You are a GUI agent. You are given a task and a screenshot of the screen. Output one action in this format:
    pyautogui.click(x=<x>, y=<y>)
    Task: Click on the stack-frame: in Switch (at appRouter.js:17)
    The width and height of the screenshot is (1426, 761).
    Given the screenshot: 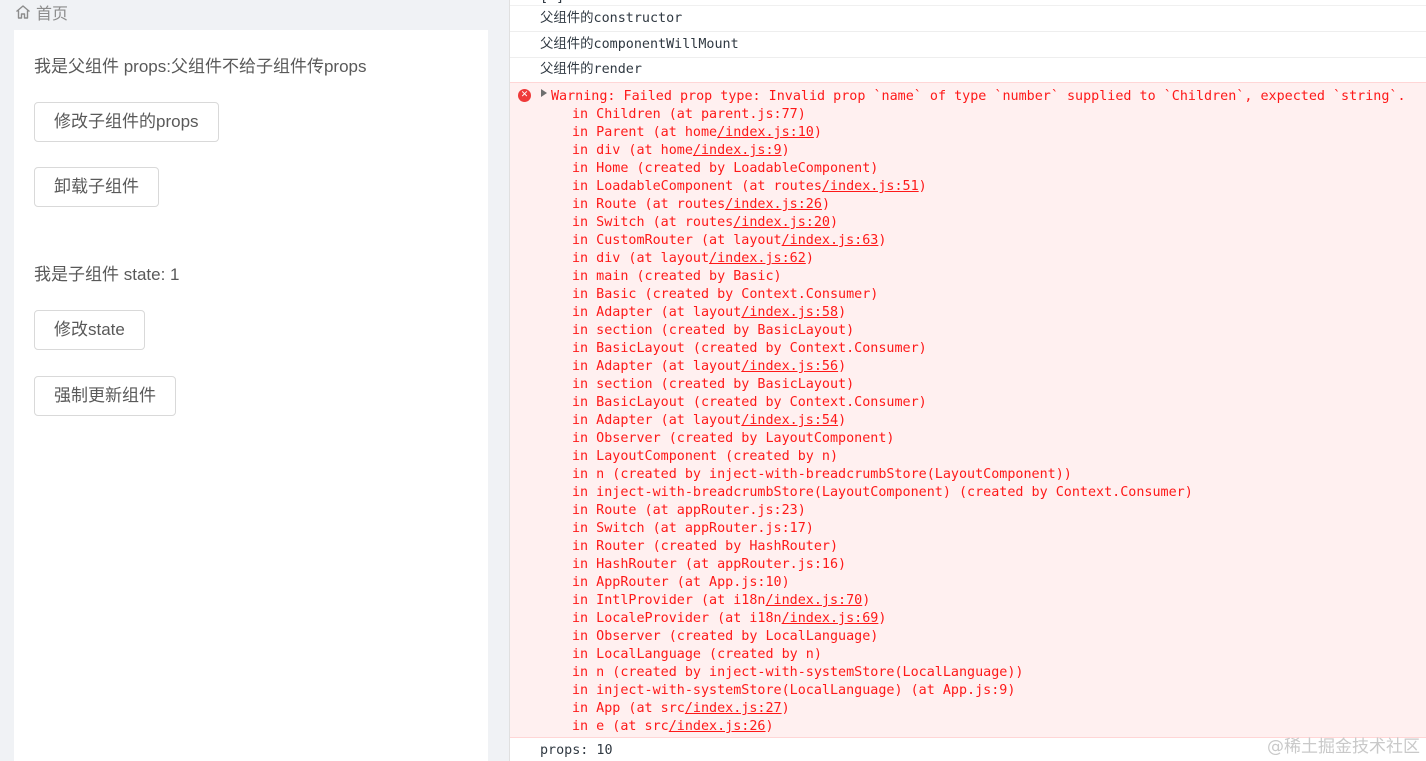 What is the action you would take?
    pyautogui.click(x=693, y=528)
    